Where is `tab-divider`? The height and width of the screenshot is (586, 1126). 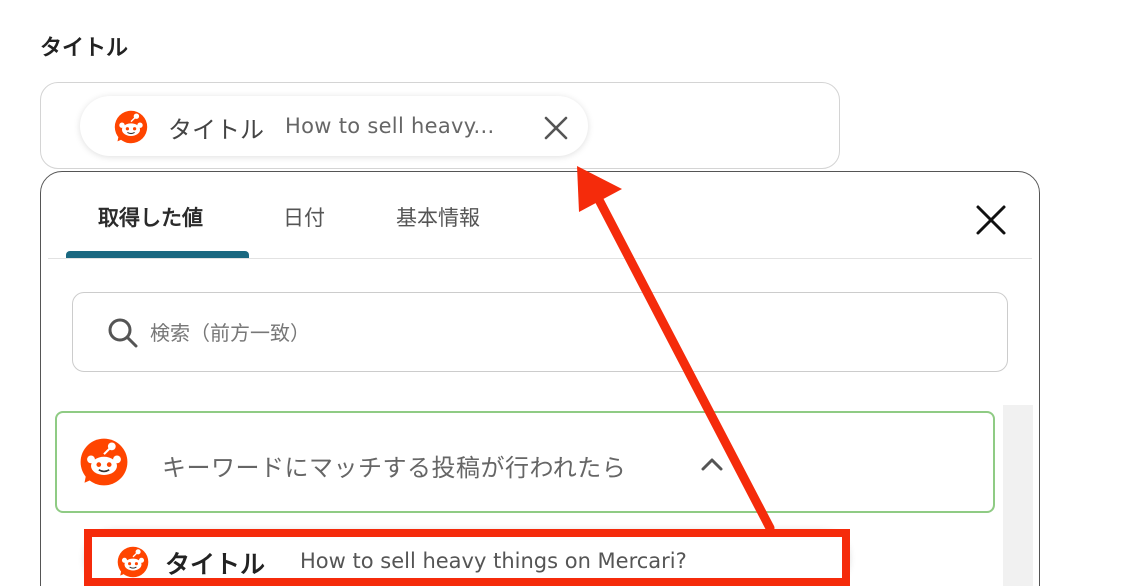
tab-divider is located at coordinates (540, 258).